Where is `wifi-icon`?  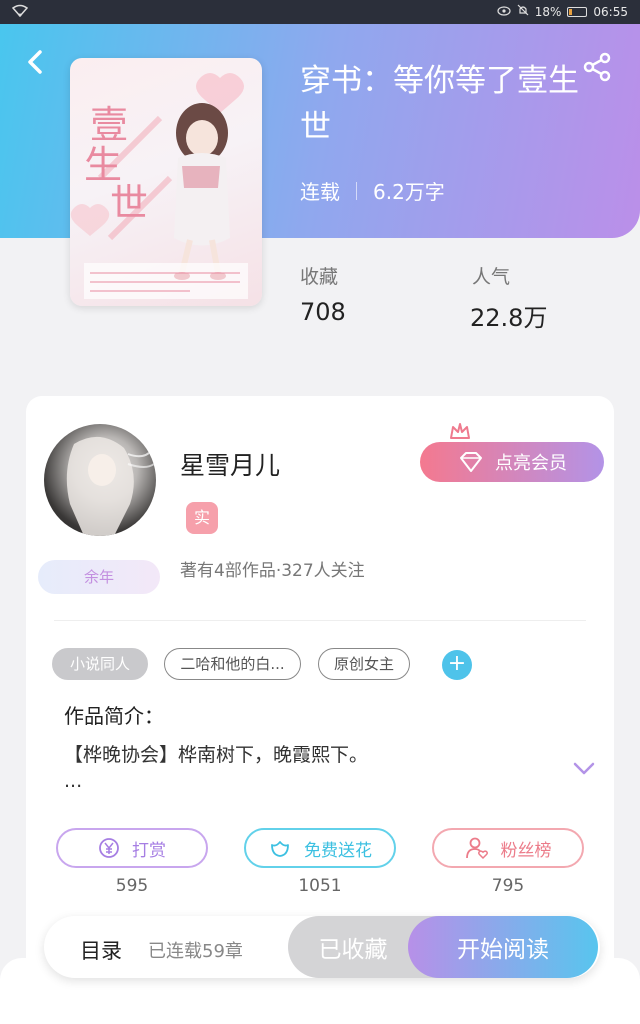 wifi-icon is located at coordinates (20, 13).